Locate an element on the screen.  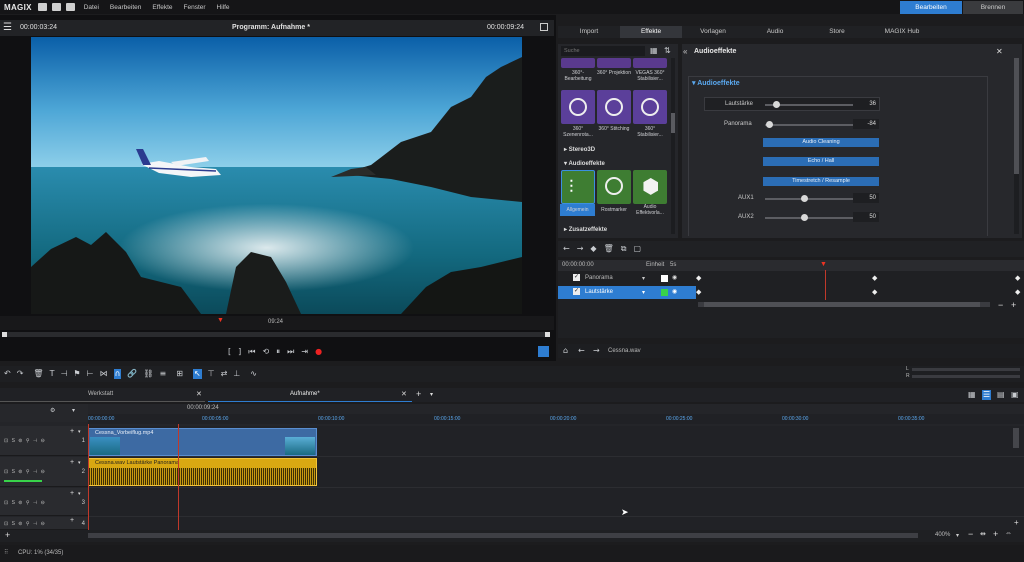
stretch-icon: ⇄ is located at coordinates (224, 374).